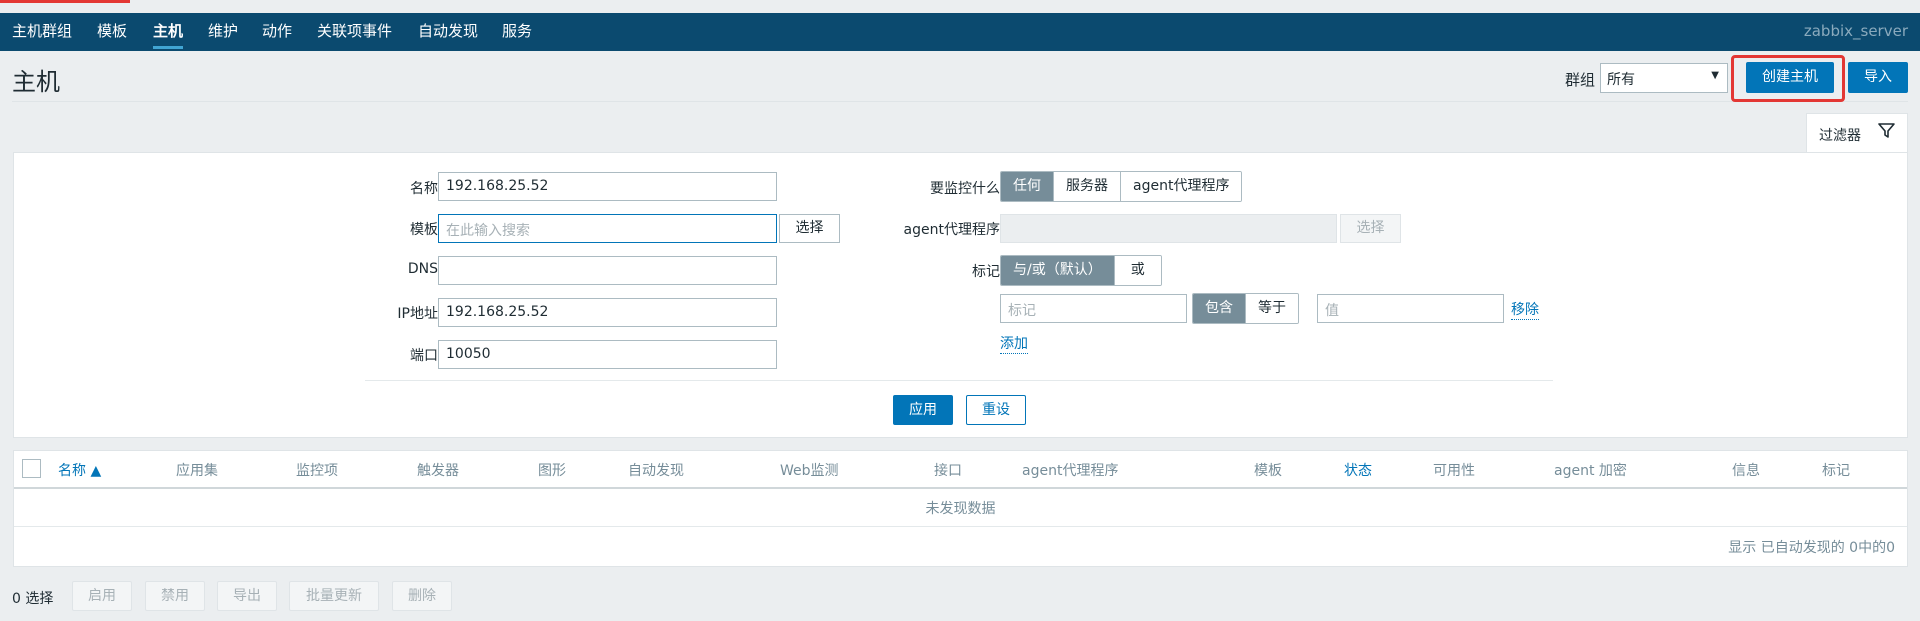 The height and width of the screenshot is (621, 1920). I want to click on enable-button: 启用, so click(102, 596).